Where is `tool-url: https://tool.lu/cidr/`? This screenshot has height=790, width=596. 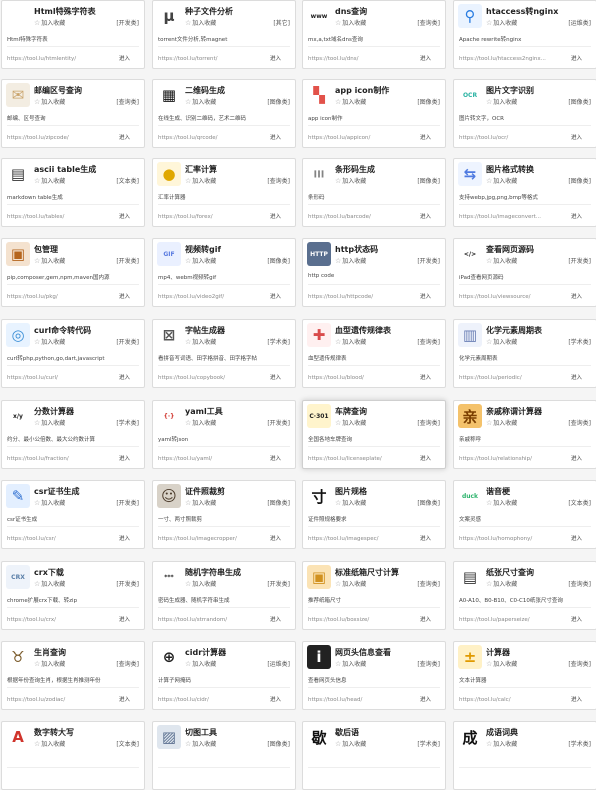
tool-url: https://tool.lu/cidr/ is located at coordinates (208, 700).